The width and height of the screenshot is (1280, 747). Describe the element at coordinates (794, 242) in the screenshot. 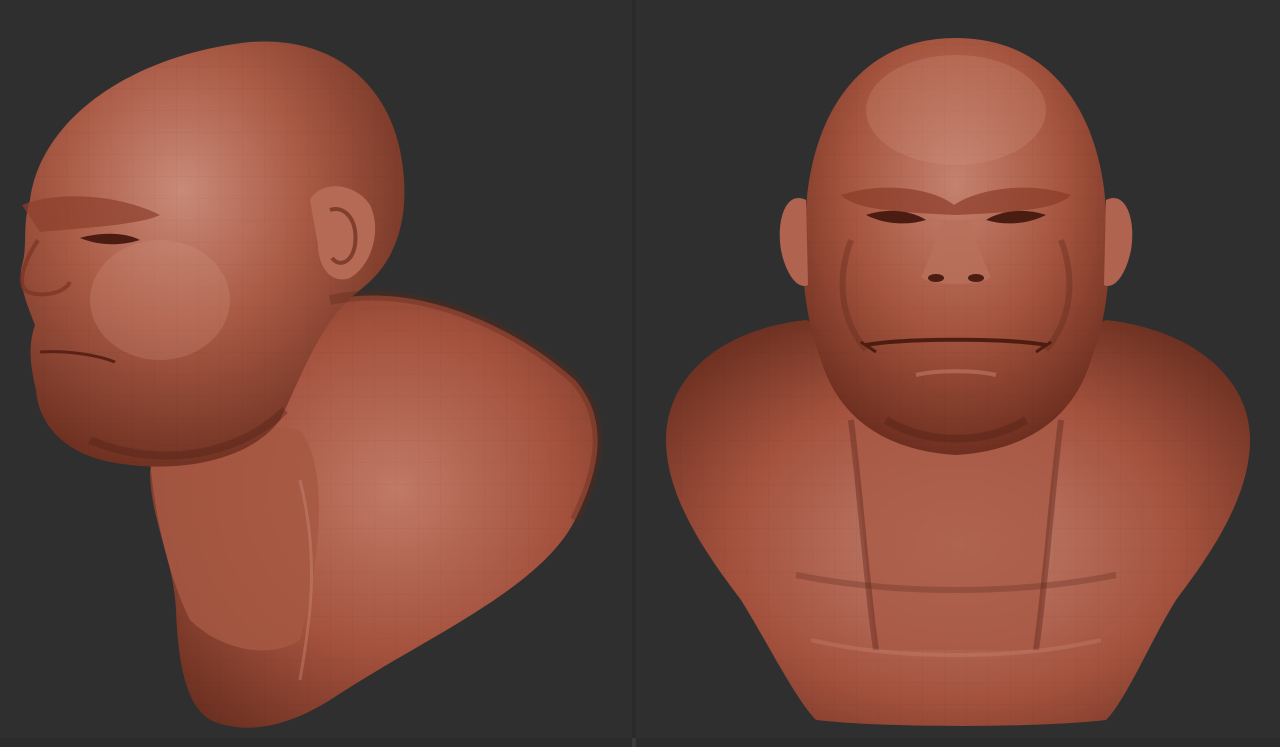

I see `front-ear-left` at that location.